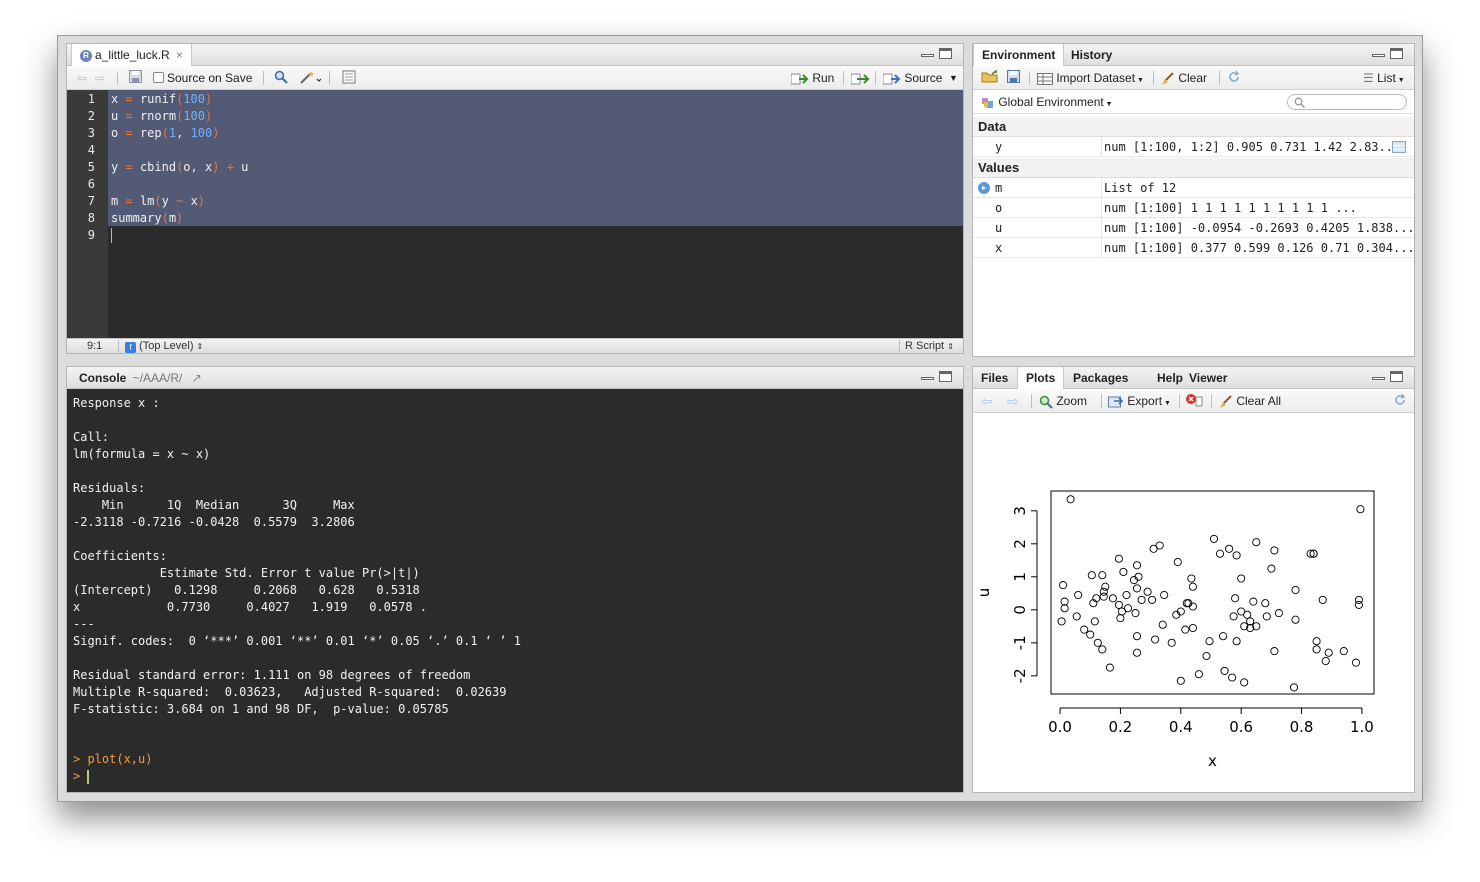  Describe the element at coordinates (1208, 378) in the screenshot. I see `tab-viewer: Viewer` at that location.